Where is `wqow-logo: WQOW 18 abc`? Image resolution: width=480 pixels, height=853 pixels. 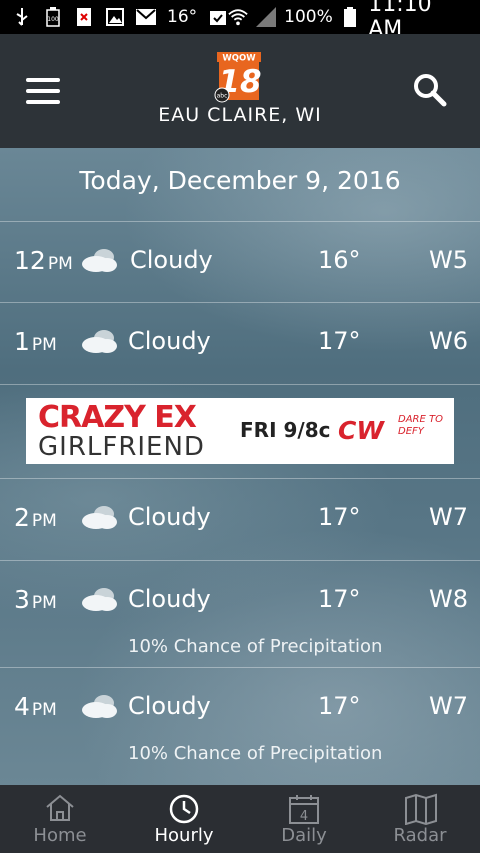 wqow-logo: WQOW 18 abc is located at coordinates (239, 78).